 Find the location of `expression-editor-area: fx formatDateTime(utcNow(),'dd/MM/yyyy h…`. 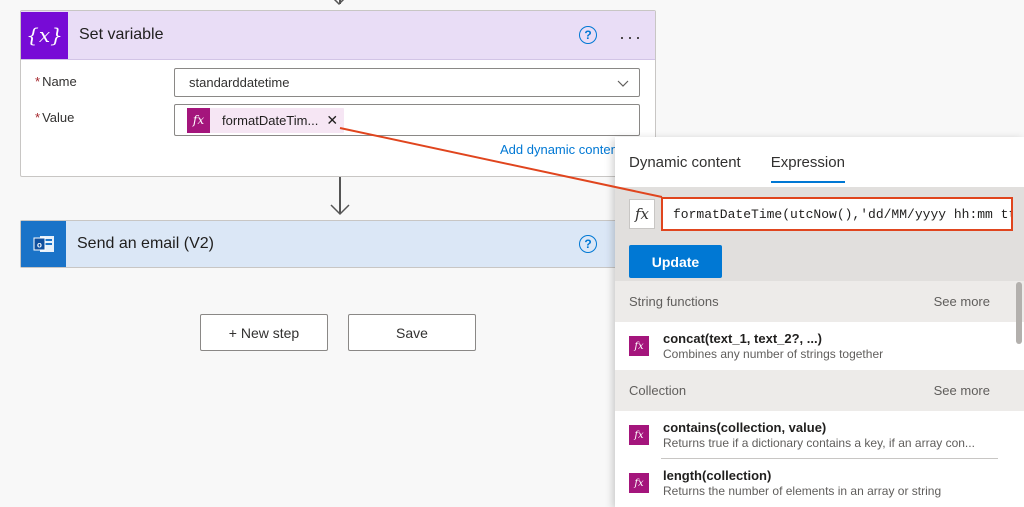

expression-editor-area: fx formatDateTime(utcNow(),'dd/MM/yyyy h… is located at coordinates (819, 234).